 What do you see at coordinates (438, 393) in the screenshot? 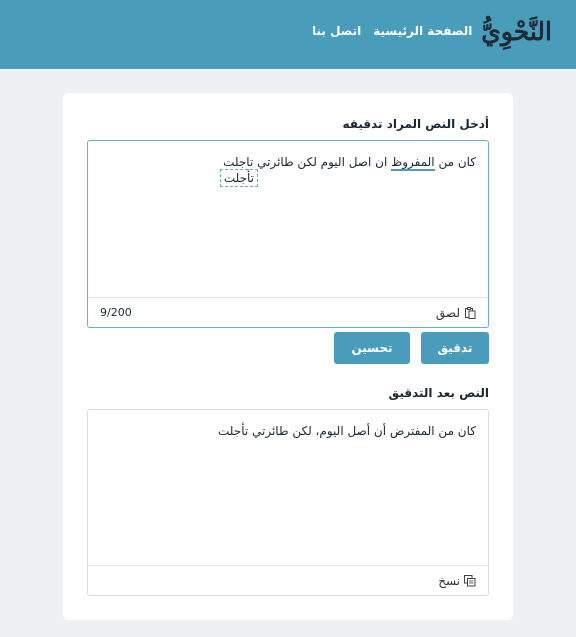
I see `output-label: النص بعد التدقيق` at bounding box center [438, 393].